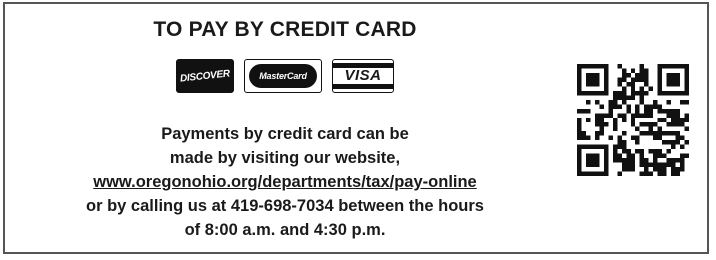  I want to click on visa-logo-text: VISA, so click(363, 75).